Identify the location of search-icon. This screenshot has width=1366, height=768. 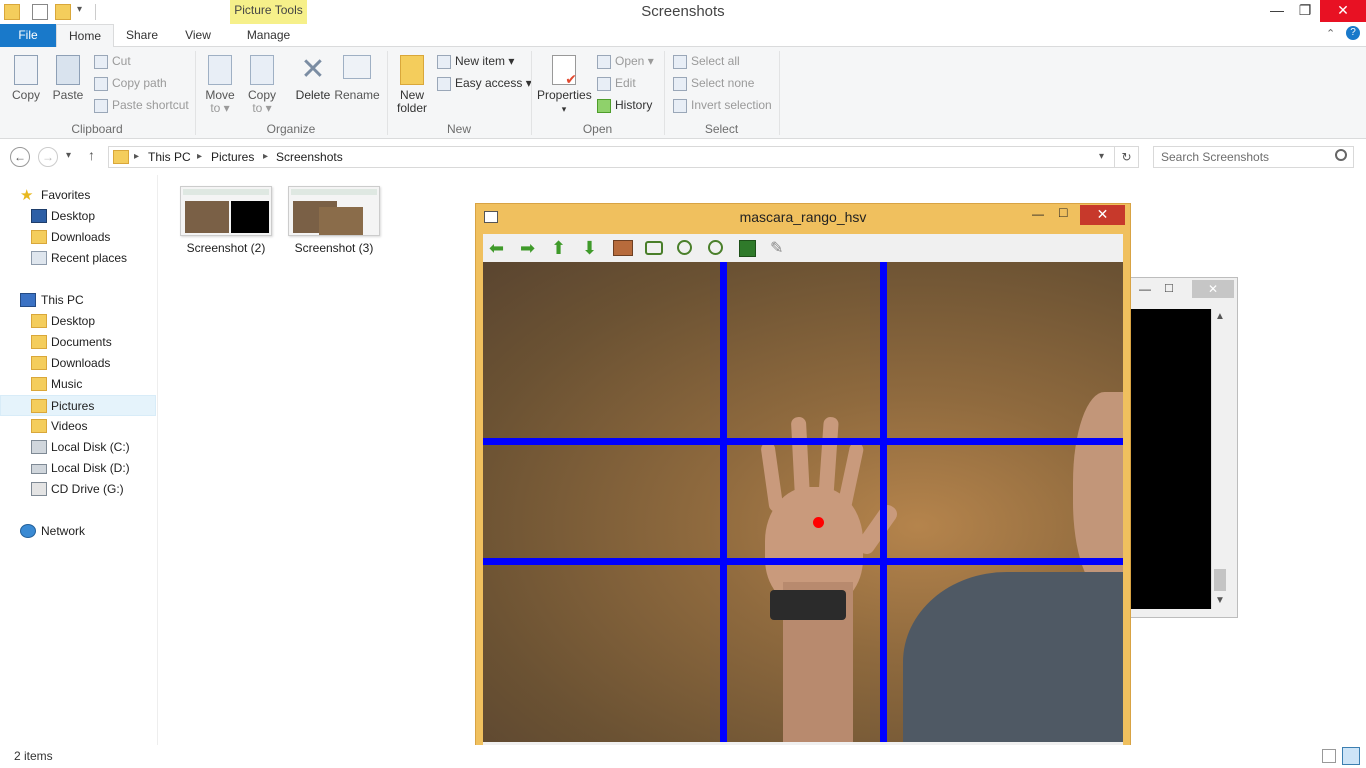
(1341, 155).